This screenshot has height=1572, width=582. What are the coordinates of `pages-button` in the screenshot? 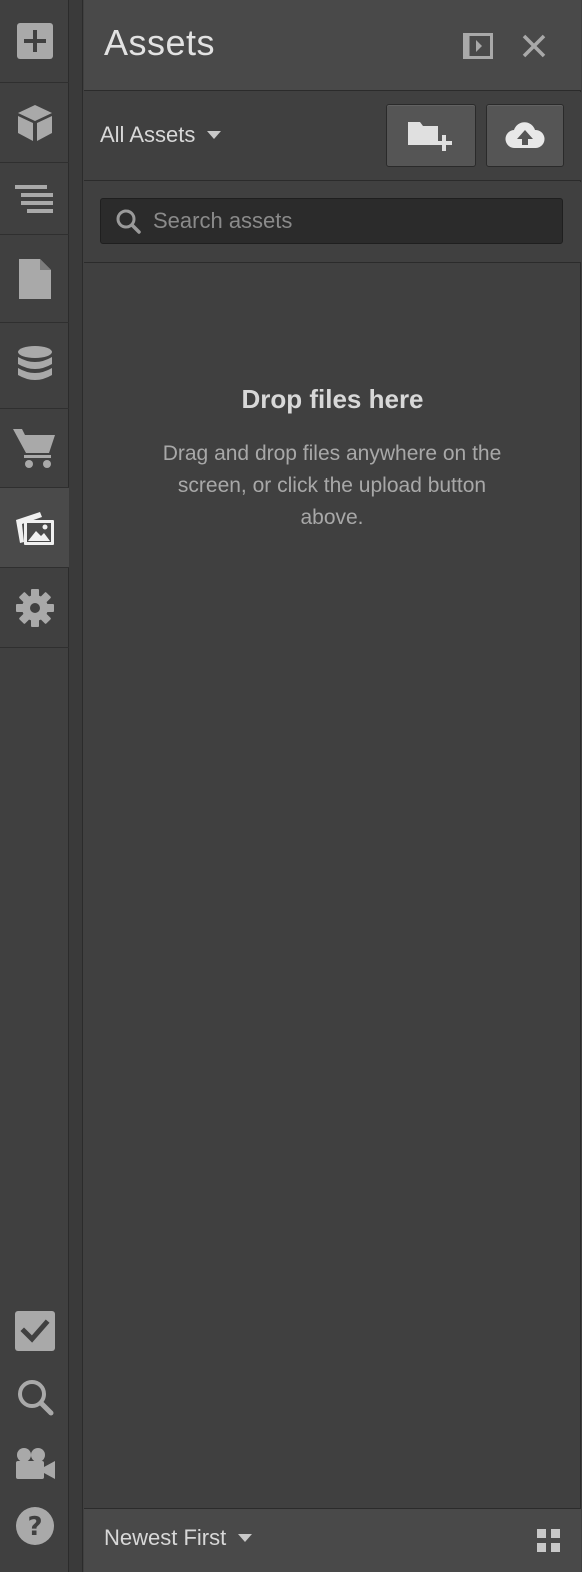 It's located at (34, 279).